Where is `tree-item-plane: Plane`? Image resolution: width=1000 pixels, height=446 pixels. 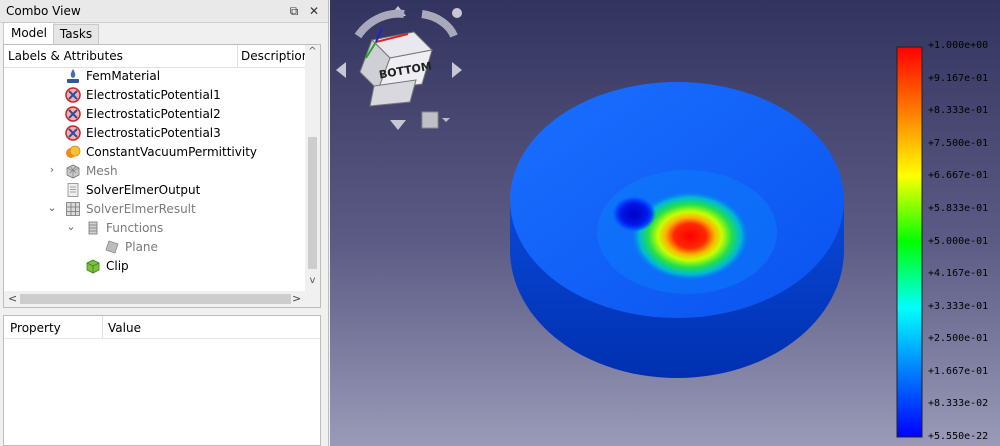
tree-item-plane: Plane is located at coordinates (154, 247).